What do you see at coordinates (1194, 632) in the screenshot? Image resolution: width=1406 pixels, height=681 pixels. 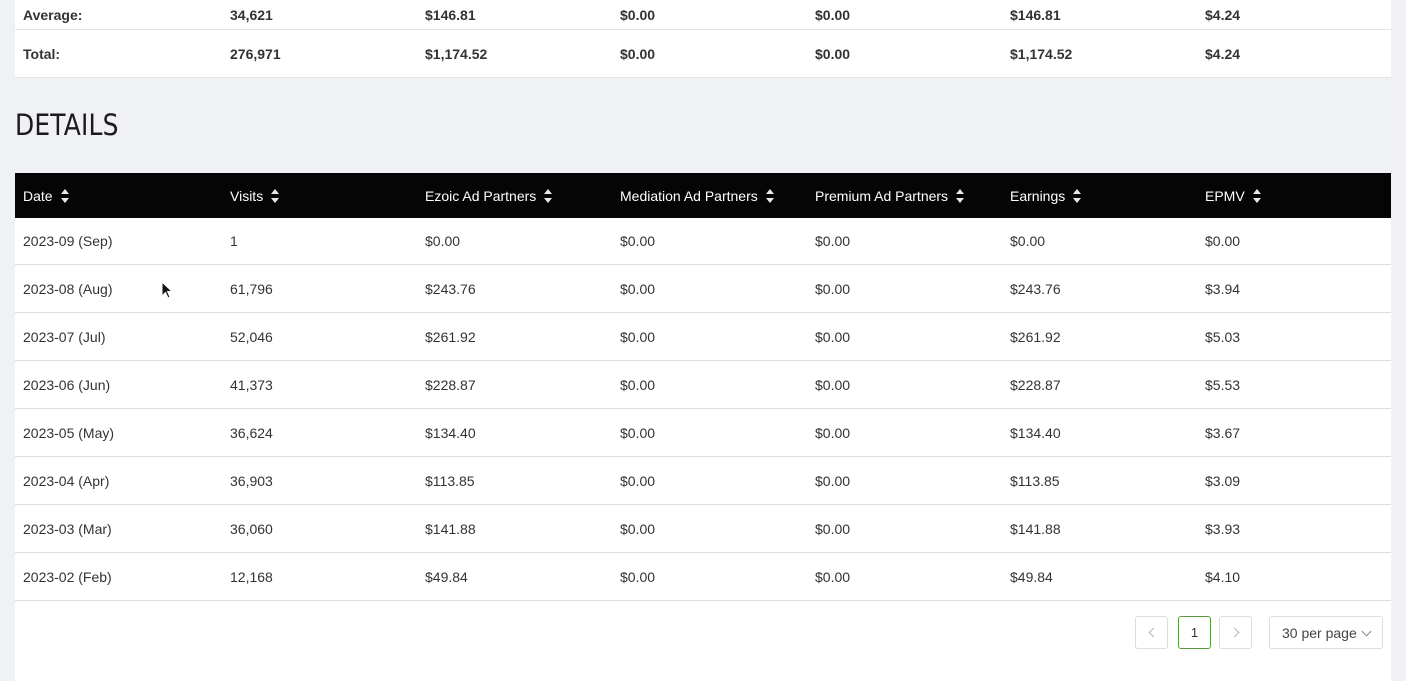 I see `page-number-button: 1` at bounding box center [1194, 632].